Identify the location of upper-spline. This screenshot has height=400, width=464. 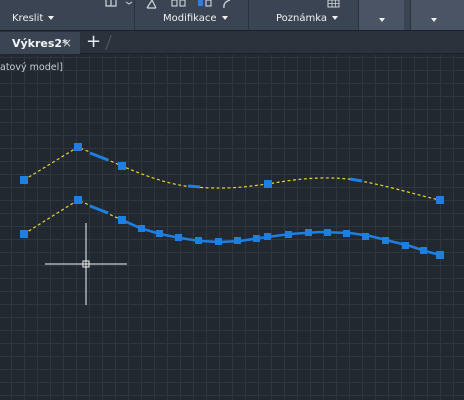
(232, 173).